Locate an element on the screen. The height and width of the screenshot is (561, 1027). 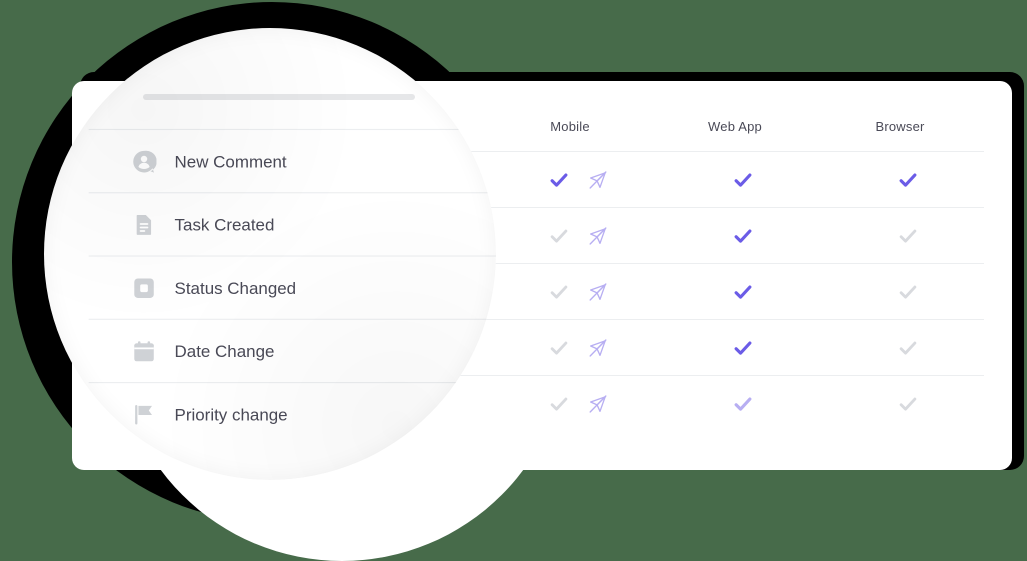
flag-icon is located at coordinates (144, 415).